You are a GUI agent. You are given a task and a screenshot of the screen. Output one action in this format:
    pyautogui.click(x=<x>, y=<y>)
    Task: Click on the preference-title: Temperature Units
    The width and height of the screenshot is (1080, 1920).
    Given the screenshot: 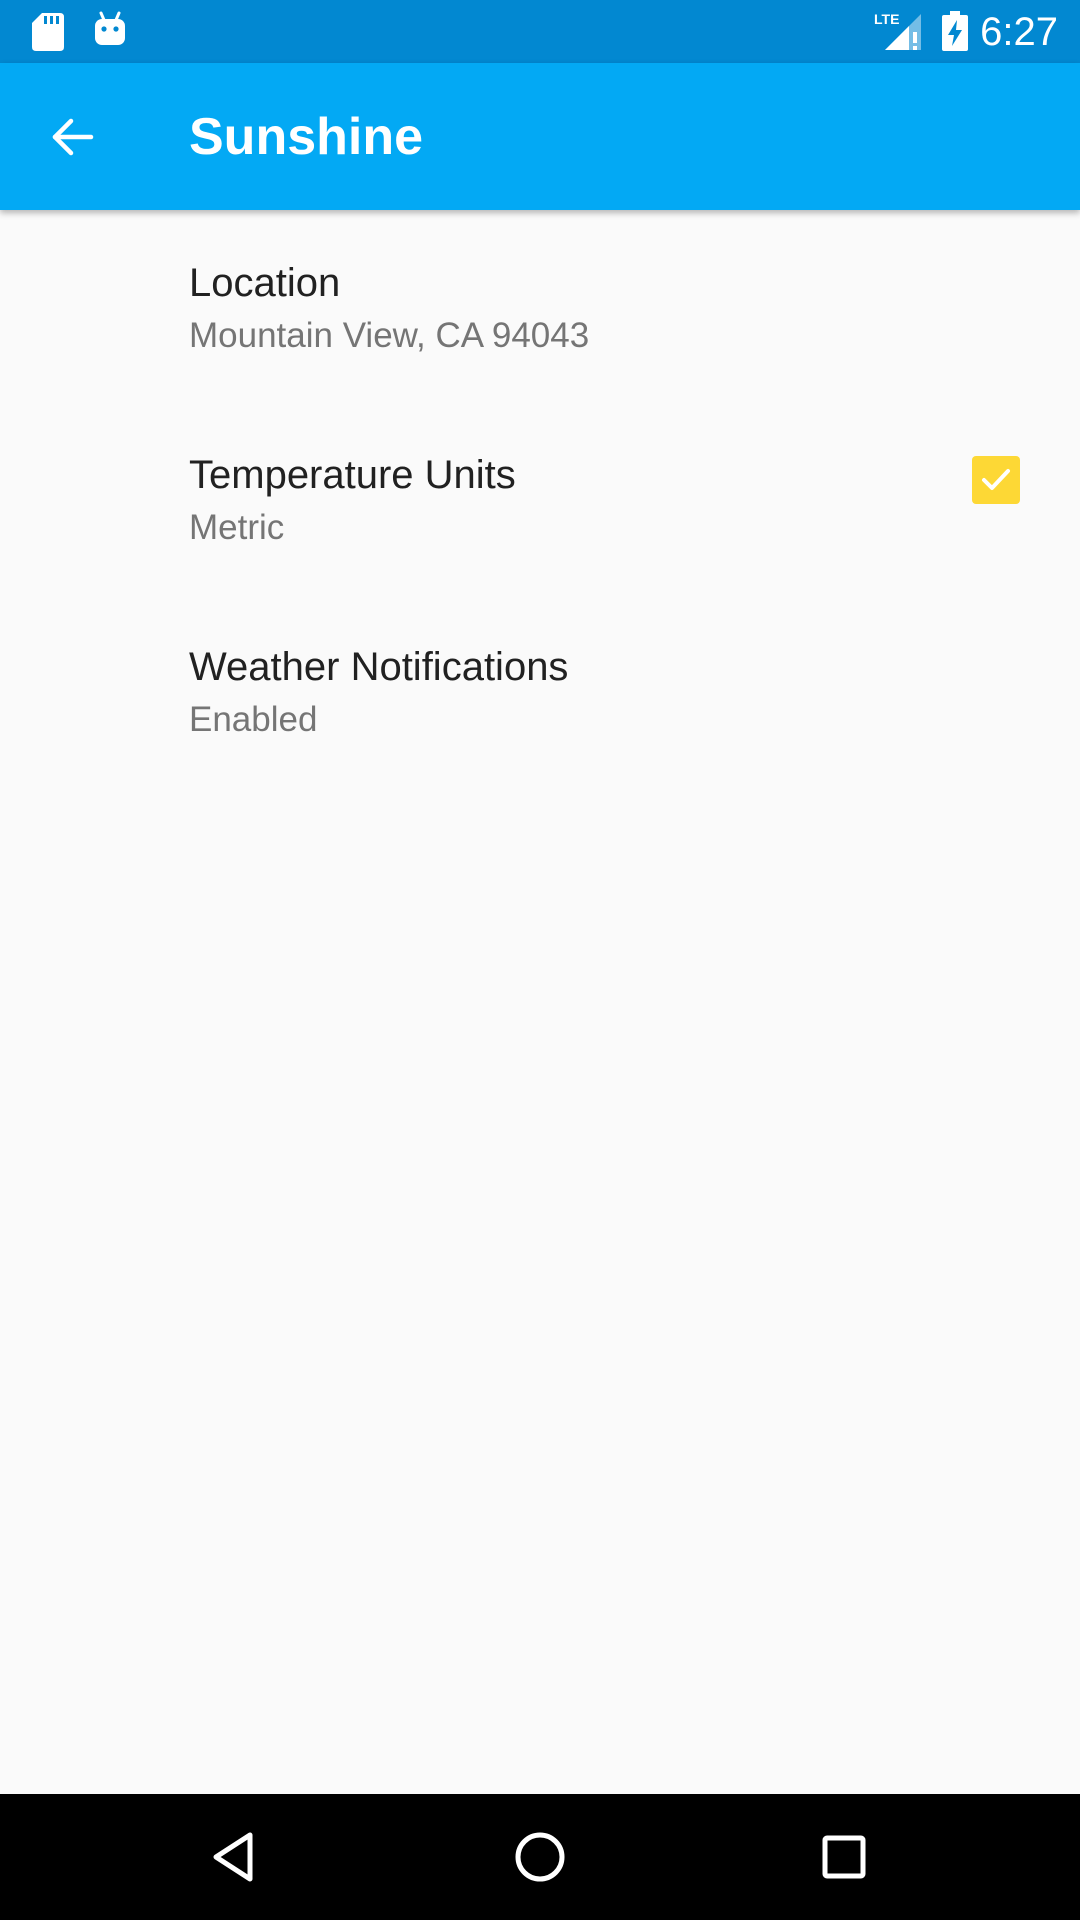 What is the action you would take?
    pyautogui.click(x=352, y=475)
    